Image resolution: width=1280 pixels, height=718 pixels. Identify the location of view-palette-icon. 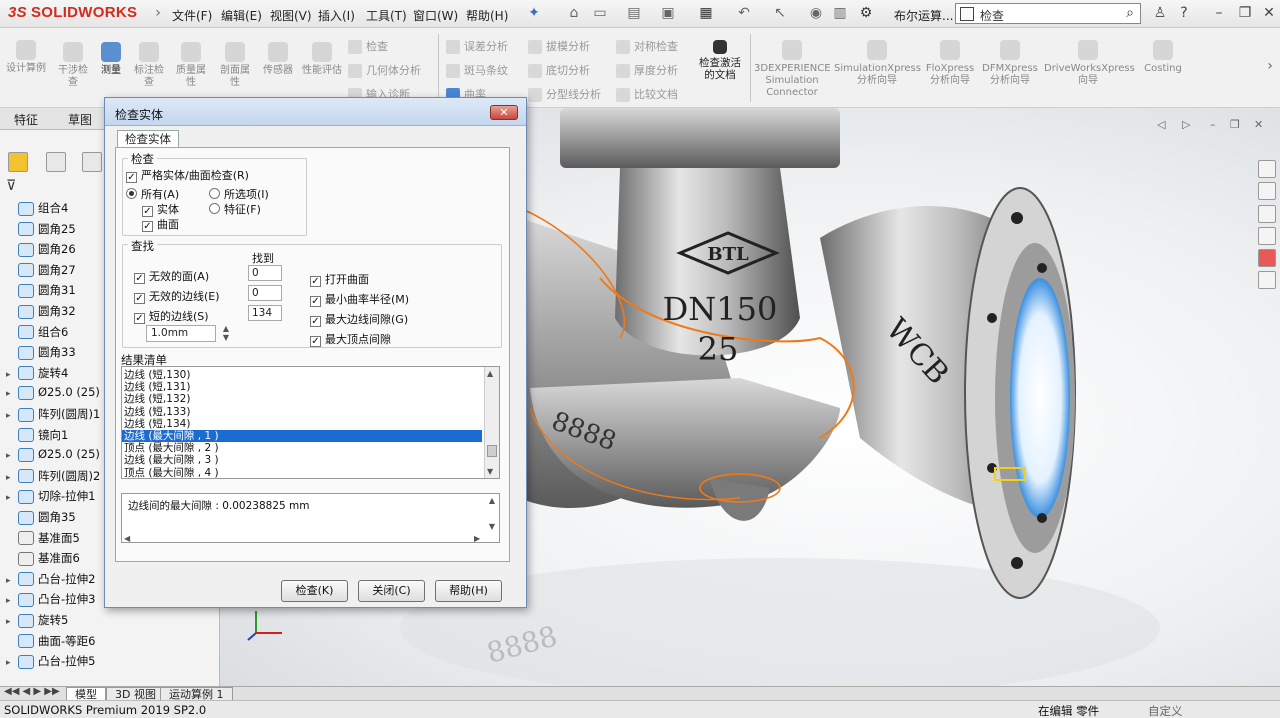
(1267, 236).